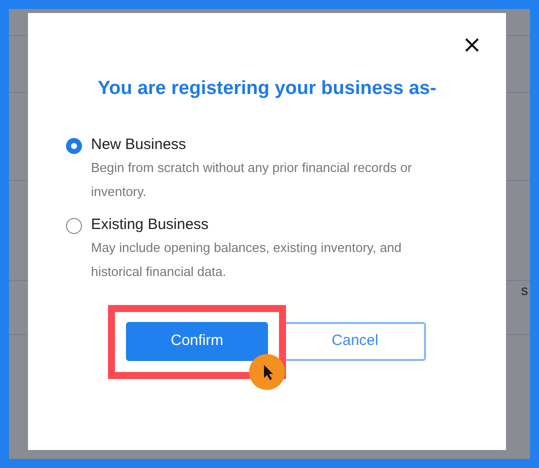  What do you see at coordinates (197, 341) in the screenshot?
I see `confirm-button: Confirm` at bounding box center [197, 341].